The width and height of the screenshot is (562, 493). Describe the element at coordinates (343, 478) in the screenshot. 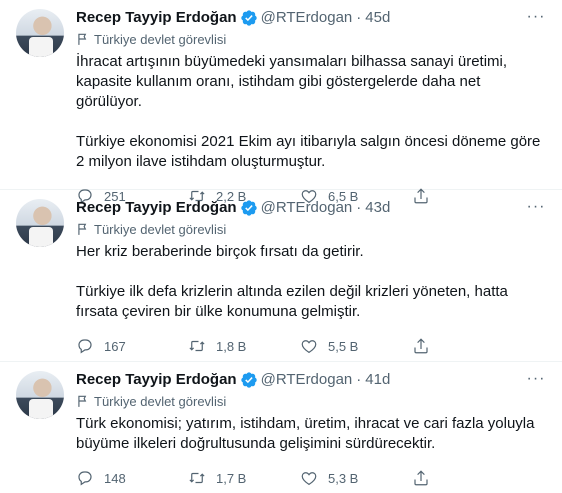

I see `like-count: 5,3 B` at that location.